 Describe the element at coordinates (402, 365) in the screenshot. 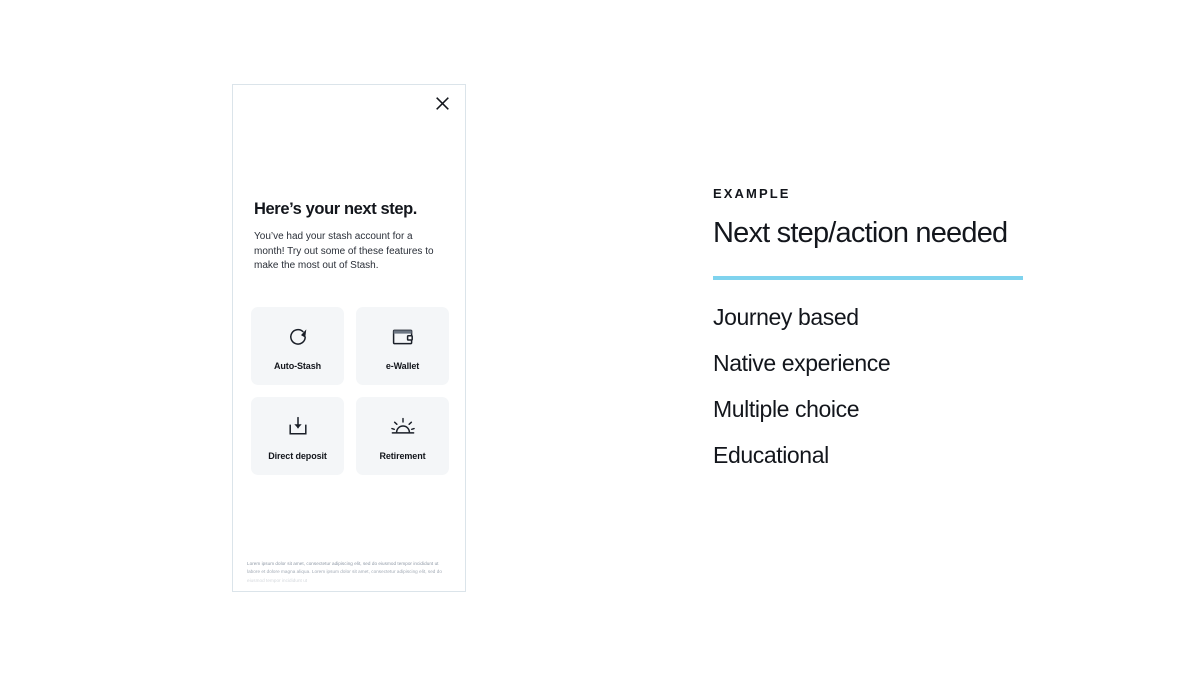

I see `tile-label: e-Wallet` at that location.